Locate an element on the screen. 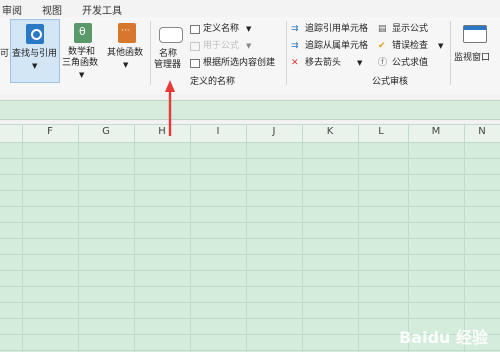 This screenshot has height=352, width=500. name-manager-label-2: 管理器 is located at coordinates (168, 65).